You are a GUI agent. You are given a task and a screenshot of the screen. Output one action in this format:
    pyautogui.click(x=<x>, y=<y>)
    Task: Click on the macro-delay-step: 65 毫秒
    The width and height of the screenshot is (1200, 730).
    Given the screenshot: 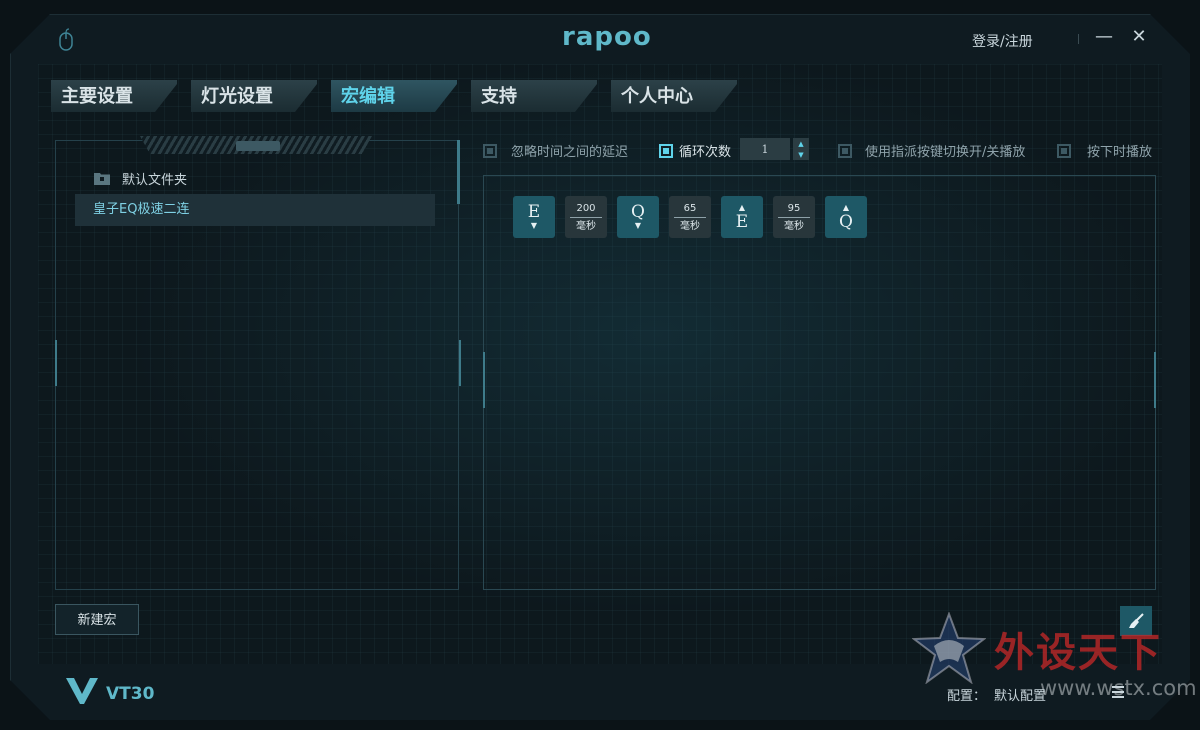 What is the action you would take?
    pyautogui.click(x=690, y=217)
    